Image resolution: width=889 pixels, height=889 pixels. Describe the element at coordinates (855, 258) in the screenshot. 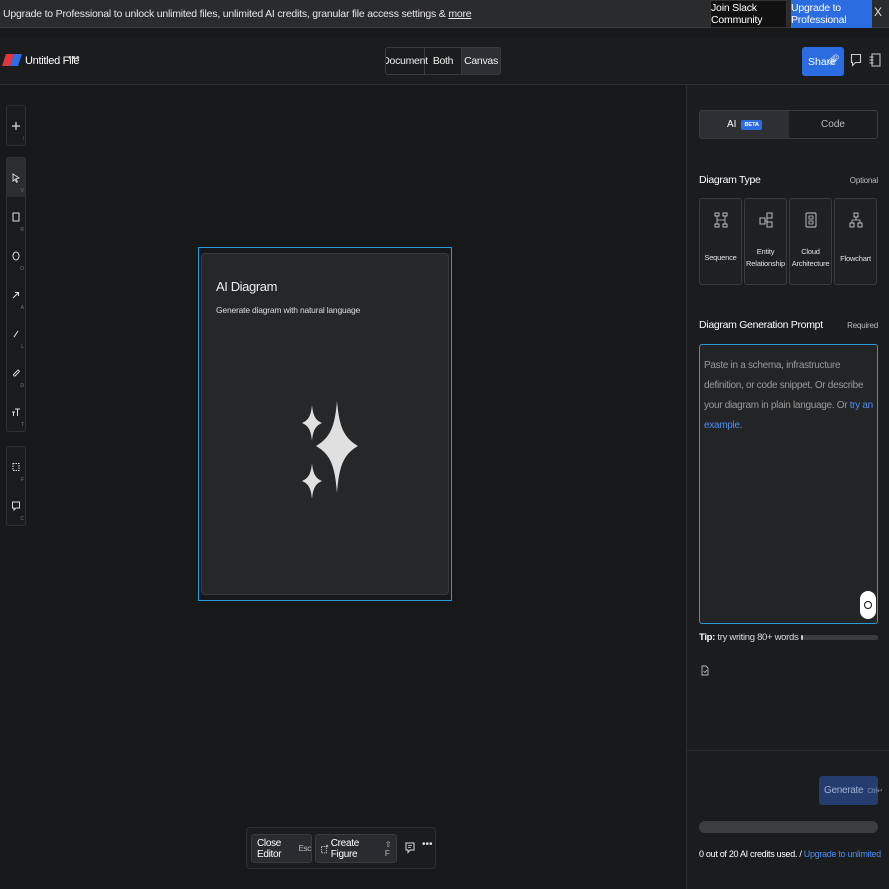

I see `type-flowchart-label: Flowchart` at that location.